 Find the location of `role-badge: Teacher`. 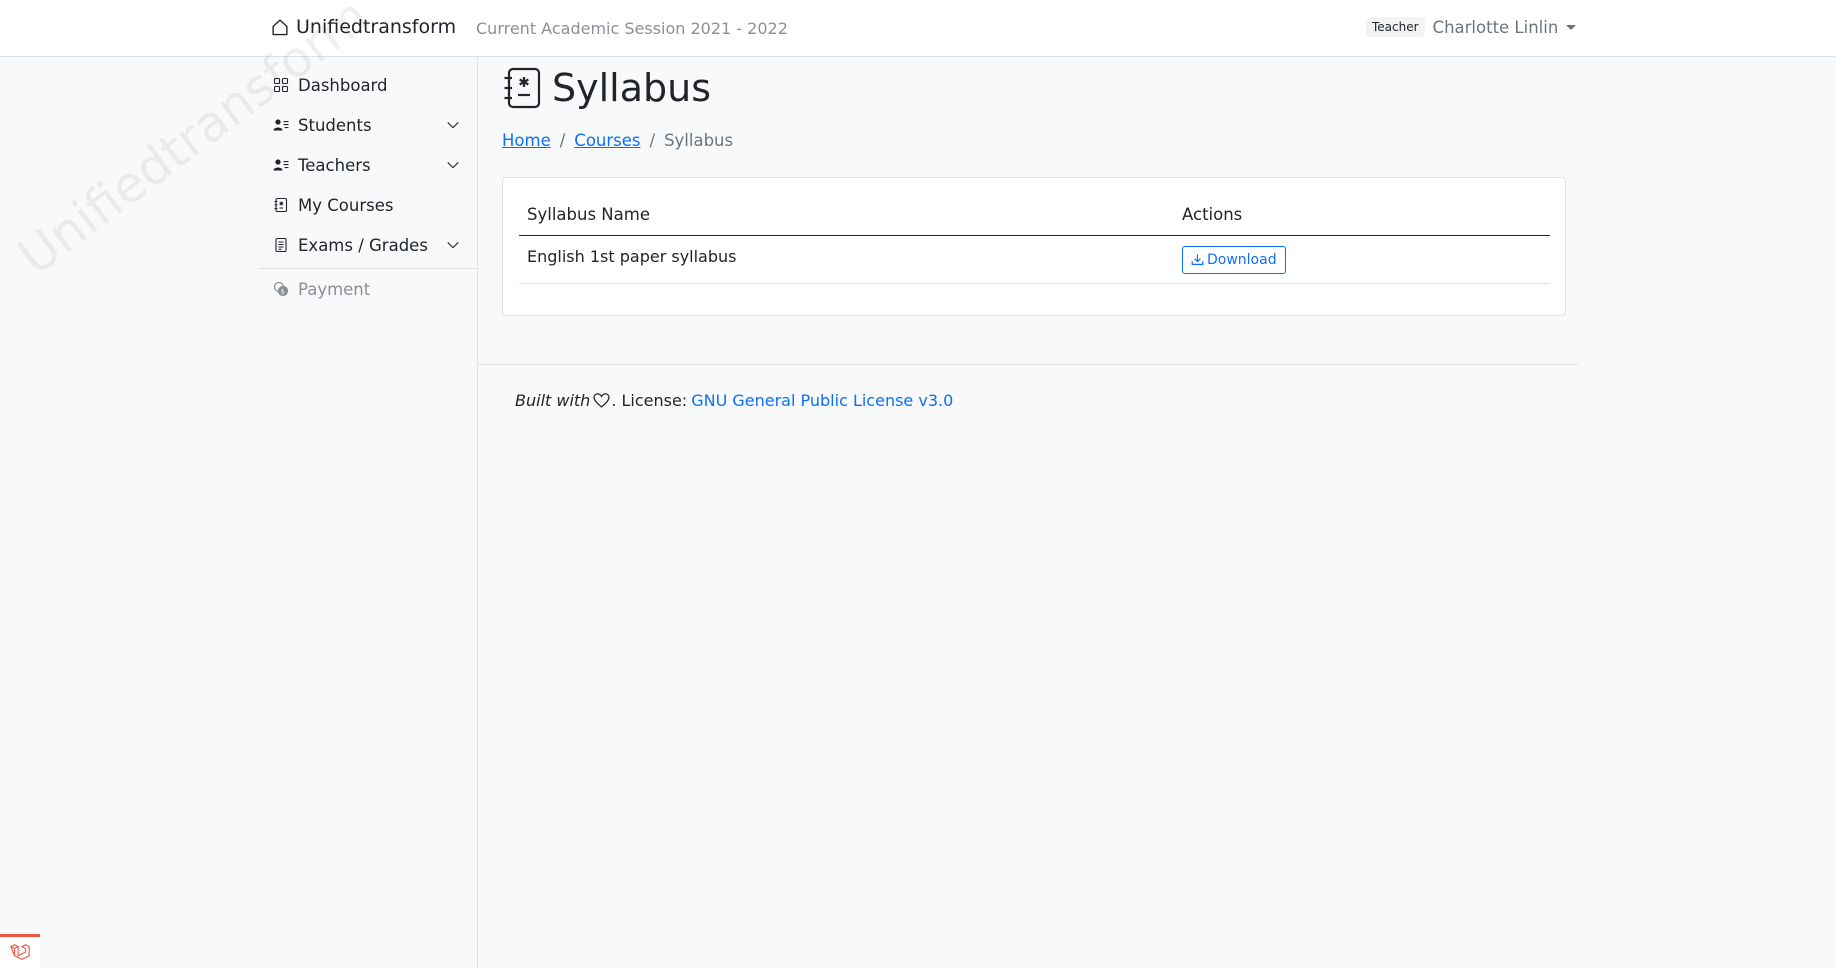

role-badge: Teacher is located at coordinates (1395, 27).